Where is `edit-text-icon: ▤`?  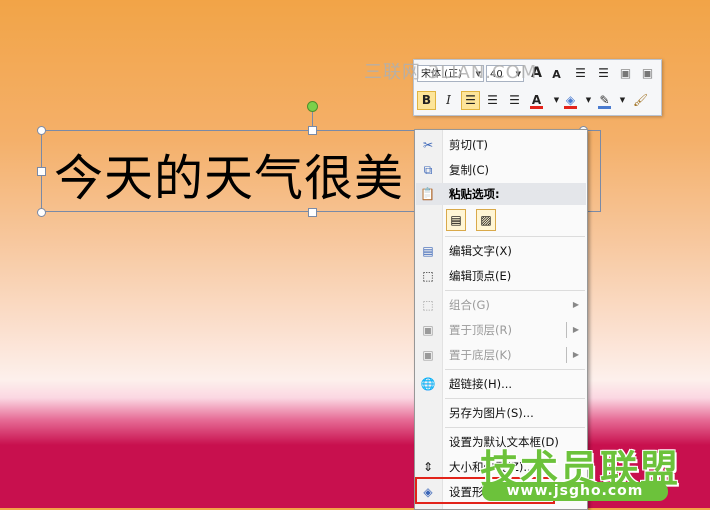
edit-text-icon: ▤ is located at coordinates (428, 251).